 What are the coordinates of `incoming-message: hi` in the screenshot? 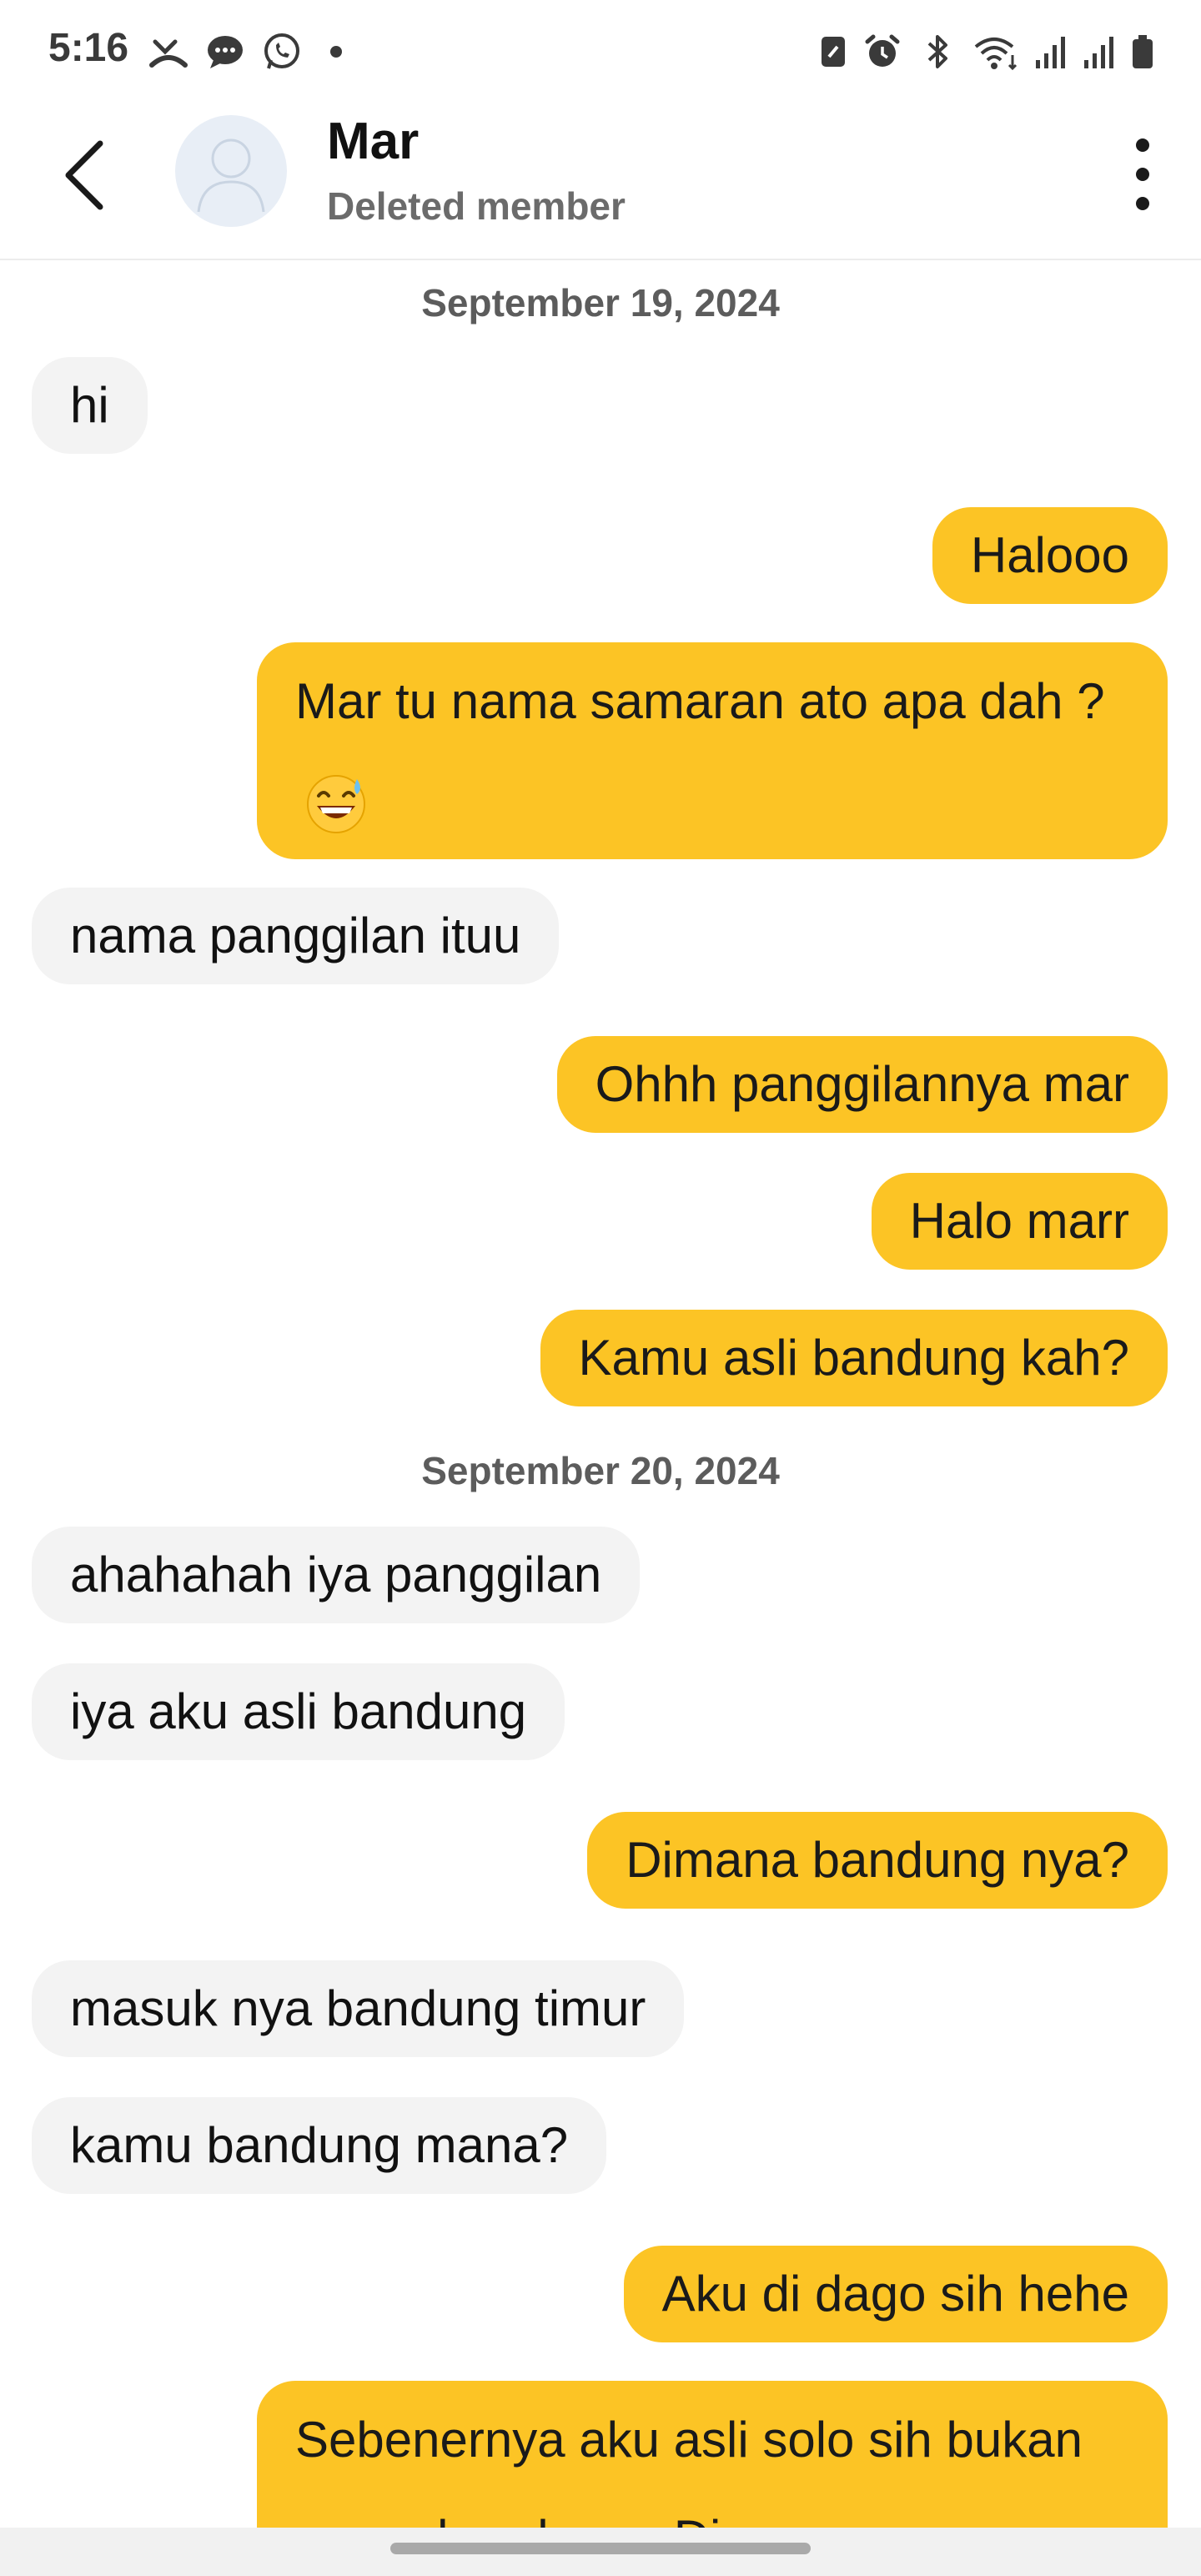 It's located at (90, 405).